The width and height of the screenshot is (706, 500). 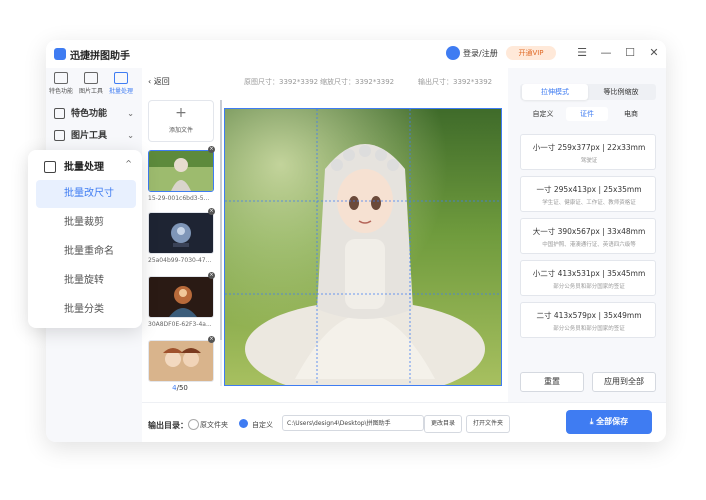 I want to click on reset-button: 重置, so click(x=552, y=382).